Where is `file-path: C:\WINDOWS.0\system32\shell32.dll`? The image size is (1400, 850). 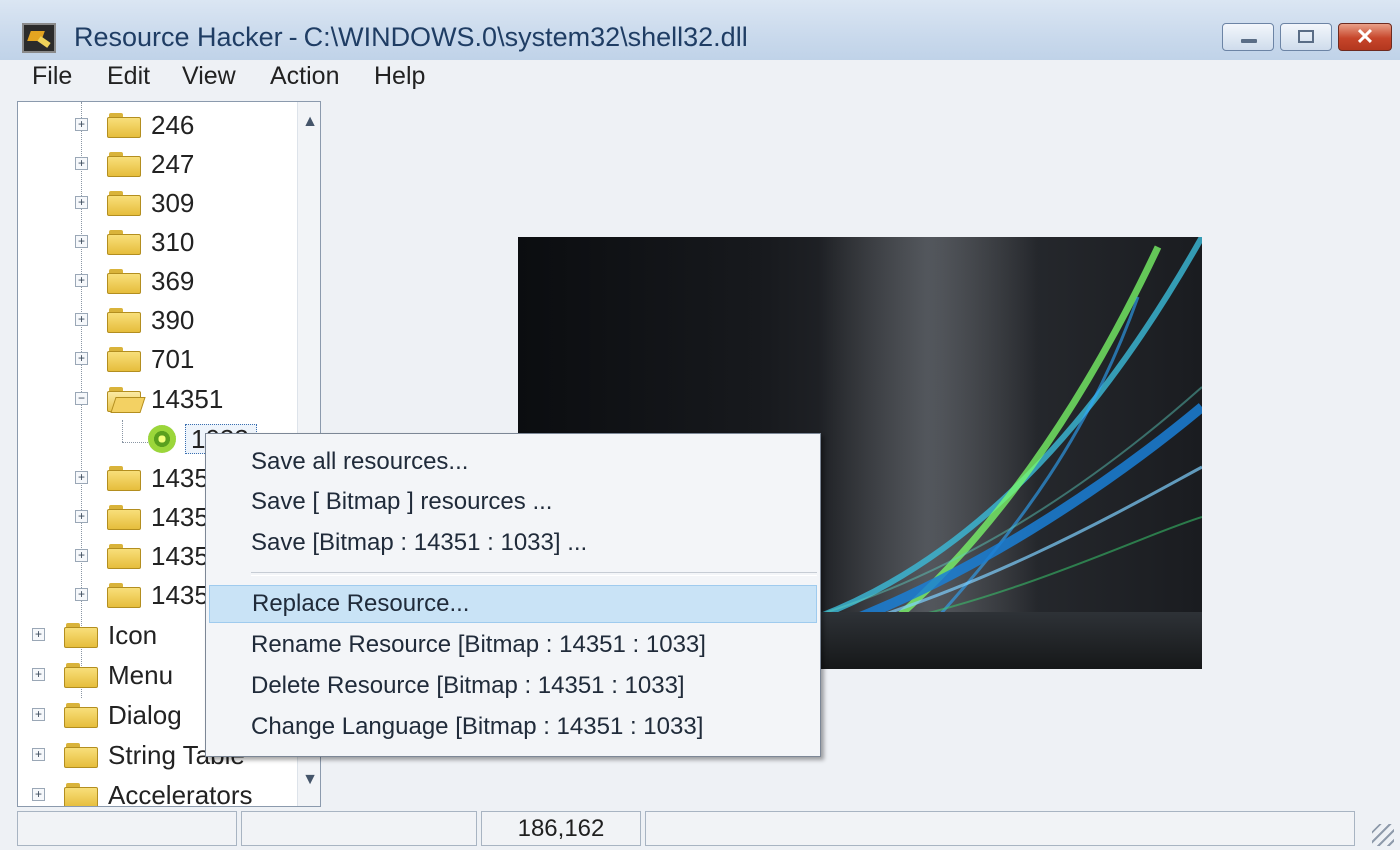 file-path: C:\WINDOWS.0\system32\shell32.dll is located at coordinates (525, 37).